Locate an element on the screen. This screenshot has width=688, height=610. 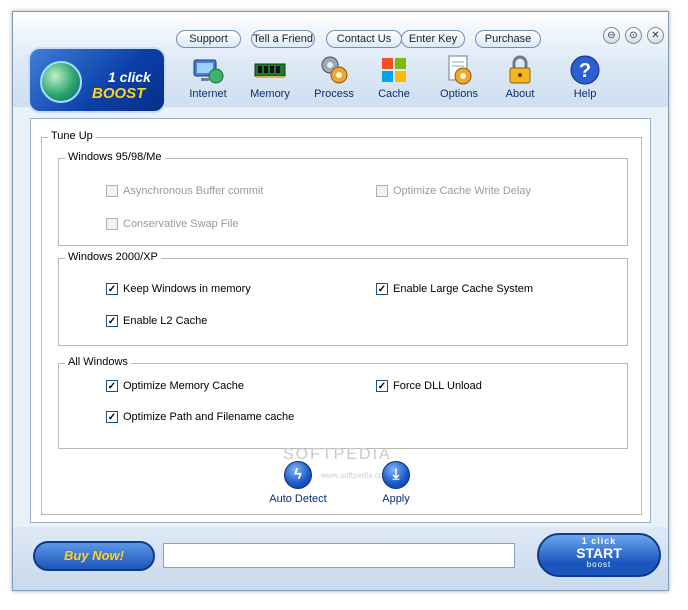
checkbox-label: Optimize Memory Cache is located at coordinates (184, 386).